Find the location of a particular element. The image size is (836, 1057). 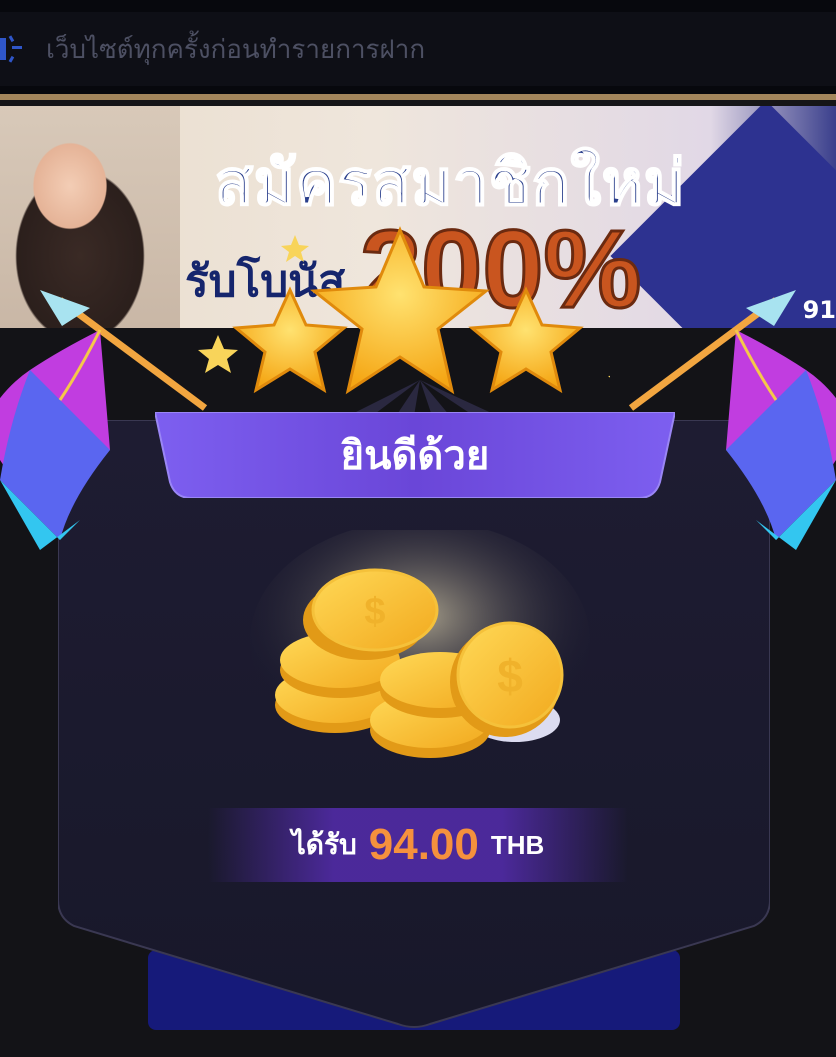

reward-amount: 94.00 is located at coordinates (423, 844).